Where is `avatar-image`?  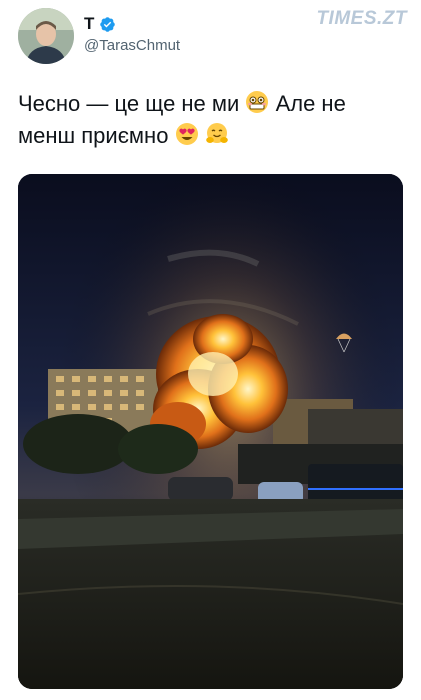 avatar-image is located at coordinates (46, 36).